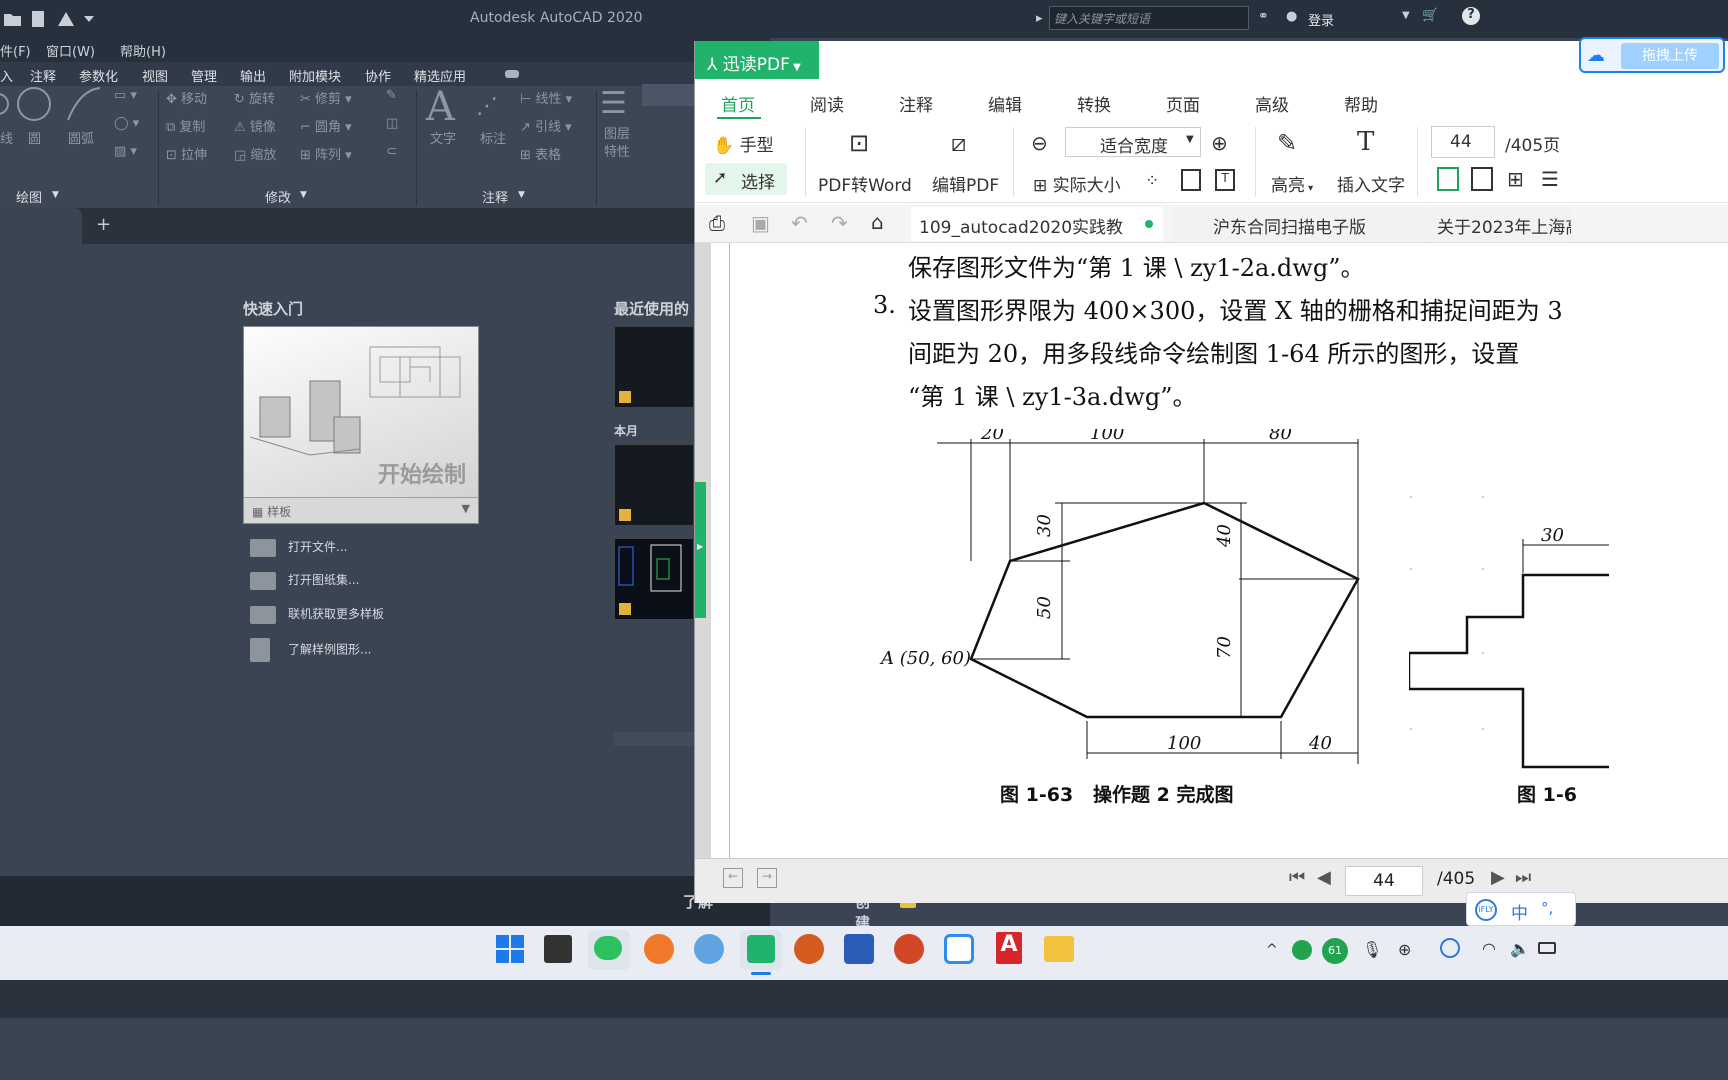  I want to click on mirror-button: ⚠ 镜像, so click(255, 125).